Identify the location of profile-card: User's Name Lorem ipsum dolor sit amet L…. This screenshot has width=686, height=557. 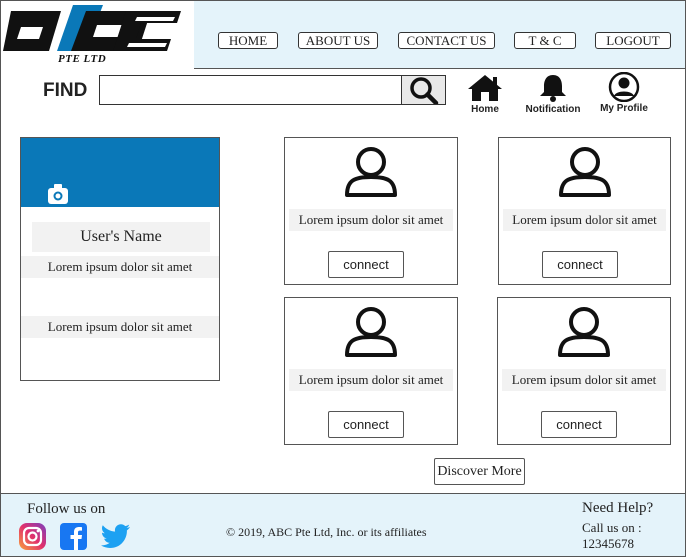
(120, 259).